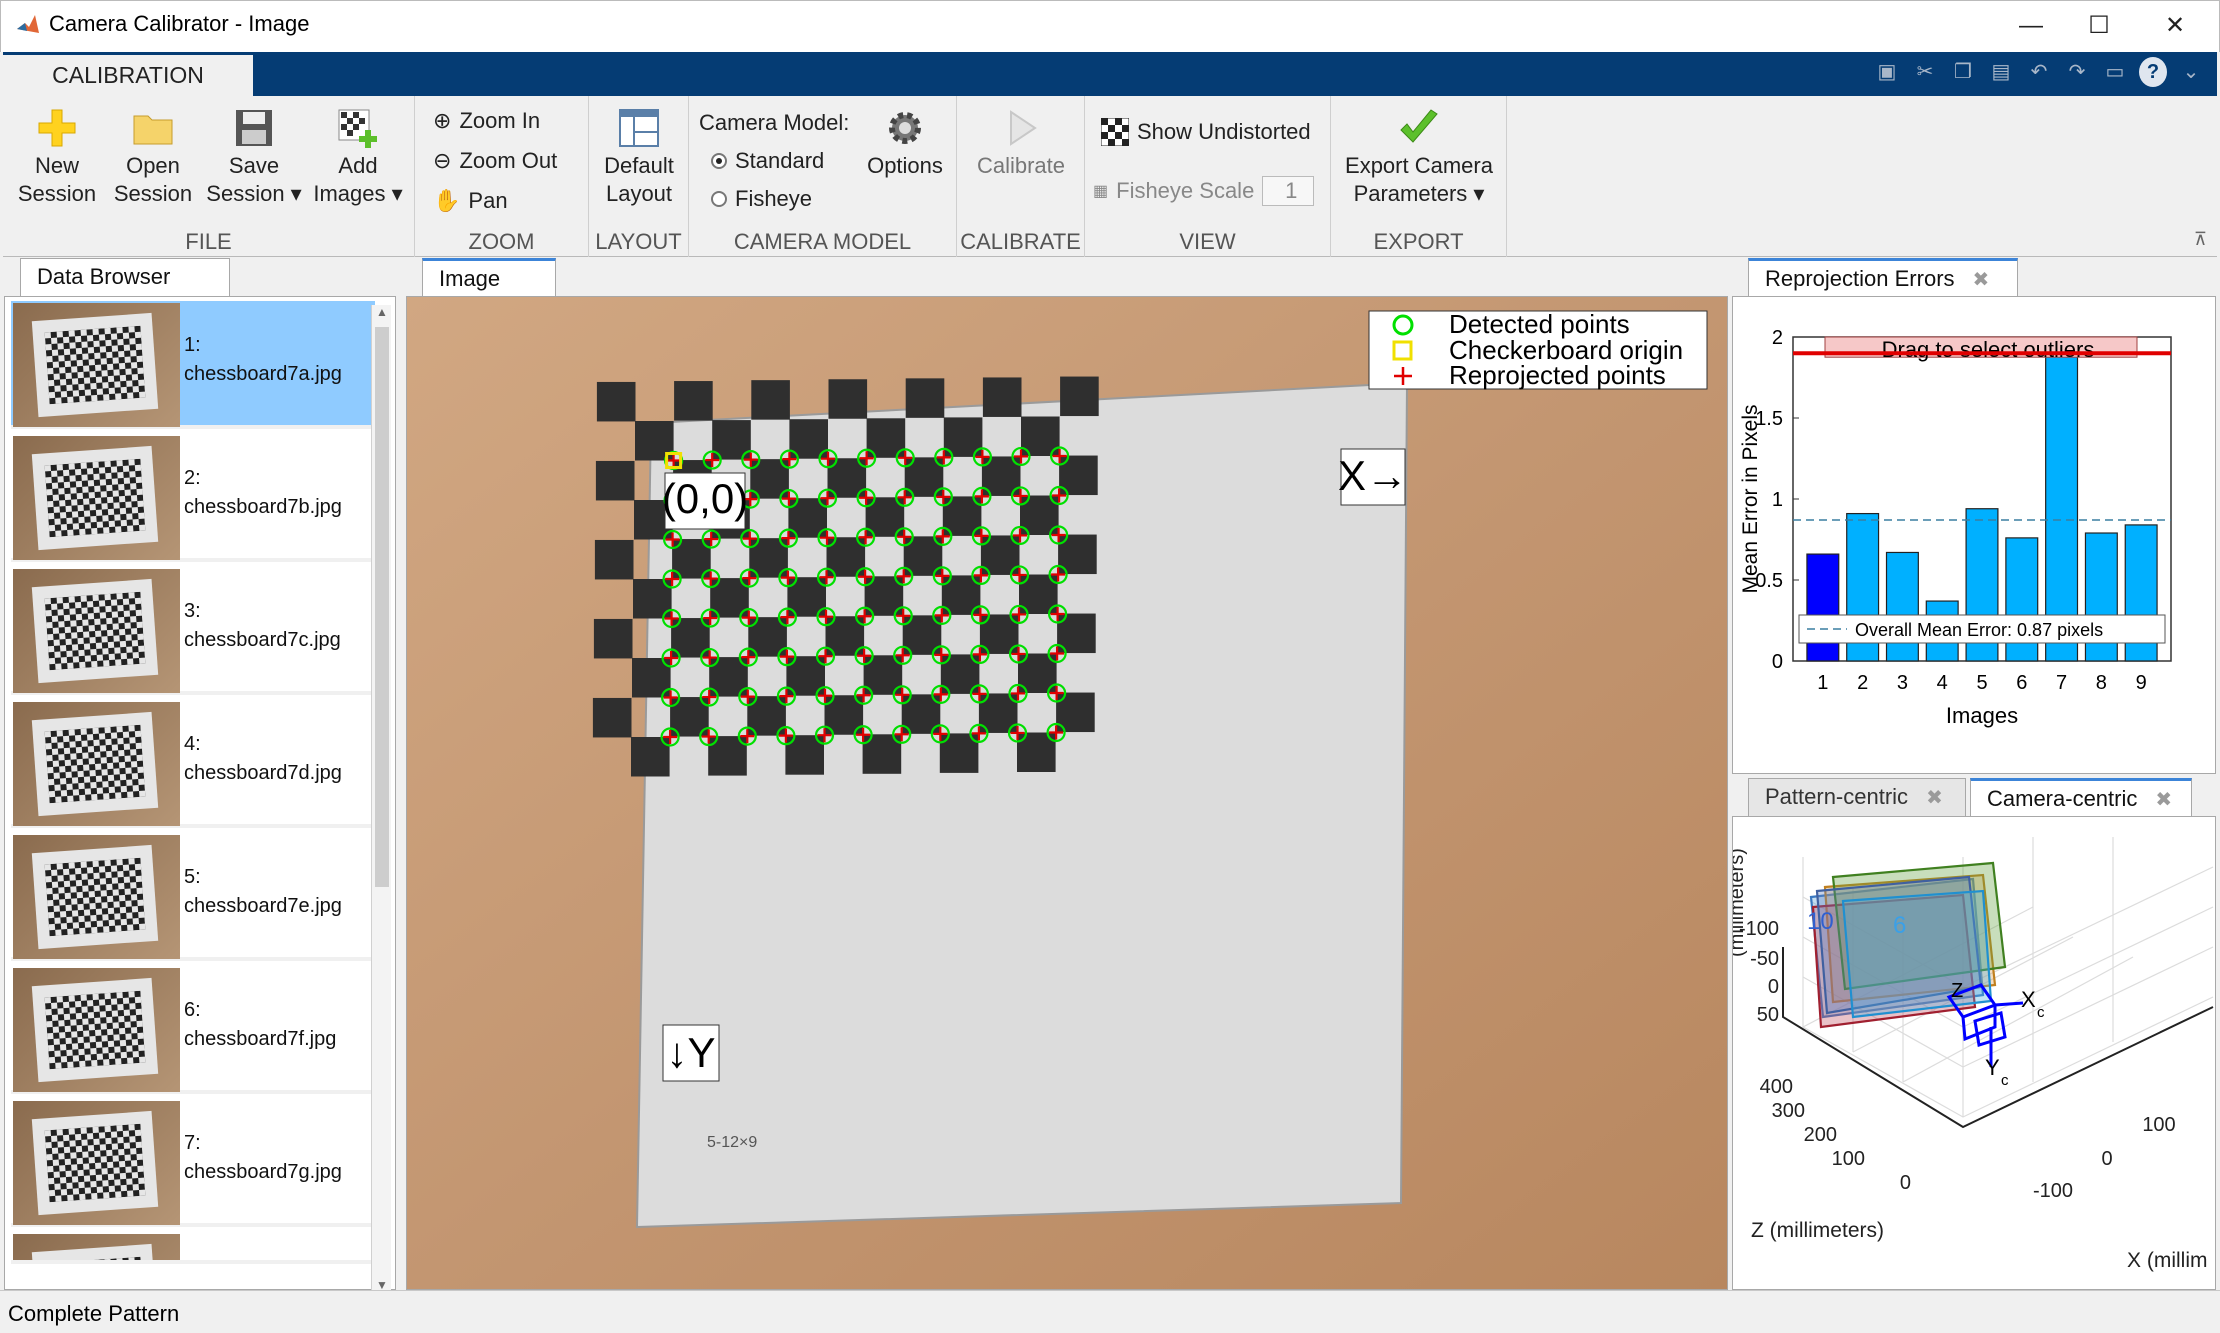  What do you see at coordinates (382, 312) in the screenshot?
I see `scroll-up-icon: ▲` at bounding box center [382, 312].